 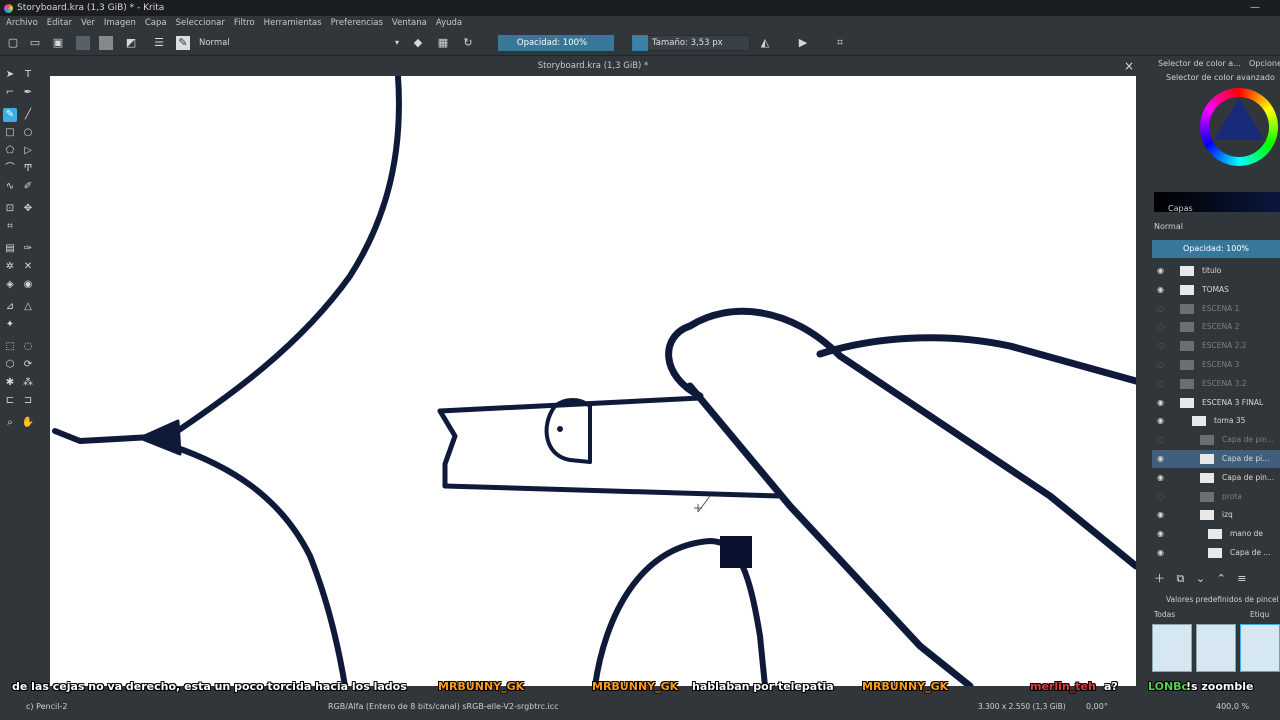 I want to click on menu-ventana: Ventana, so click(x=409, y=23).